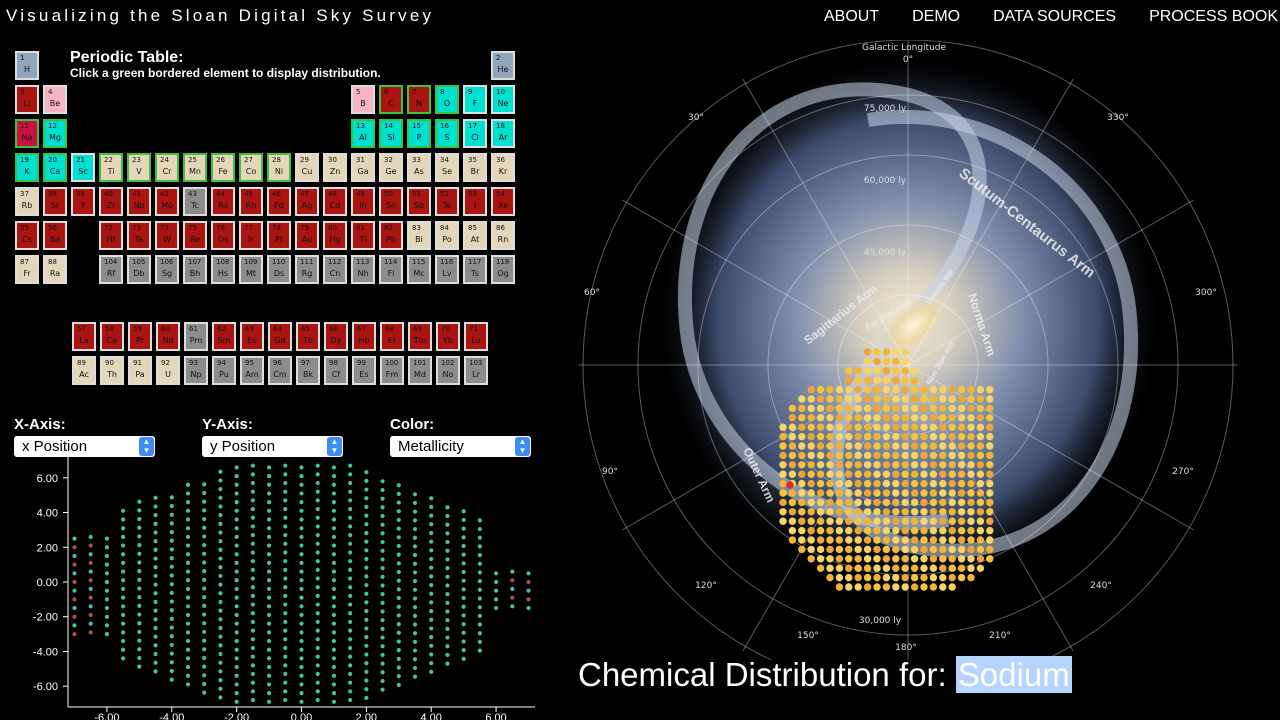  What do you see at coordinates (139, 235) in the screenshot?
I see `element-ta: 73 Ta` at bounding box center [139, 235].